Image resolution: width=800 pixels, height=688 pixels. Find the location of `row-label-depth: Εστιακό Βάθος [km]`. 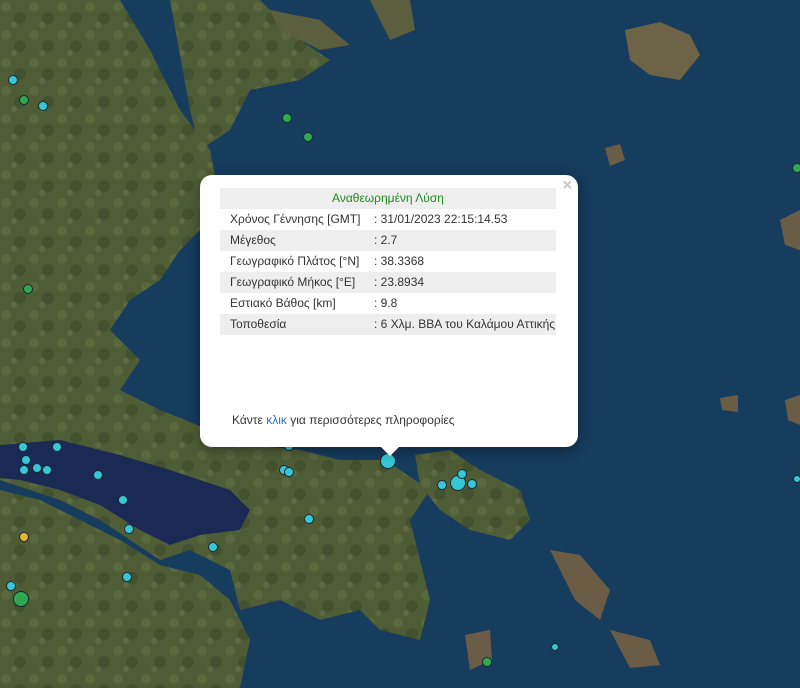

row-label-depth: Εστιακό Βάθος [km] is located at coordinates (283, 303).